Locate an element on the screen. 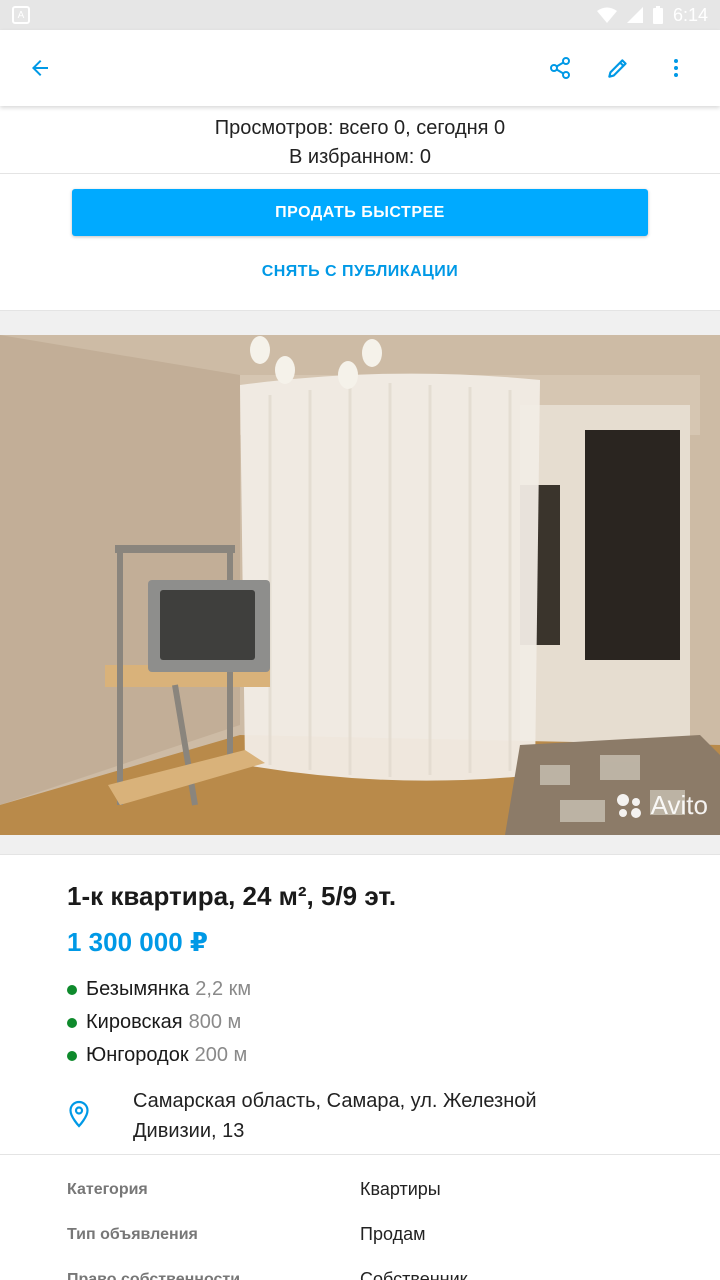  property-key: Право собственности is located at coordinates (154, 1275).